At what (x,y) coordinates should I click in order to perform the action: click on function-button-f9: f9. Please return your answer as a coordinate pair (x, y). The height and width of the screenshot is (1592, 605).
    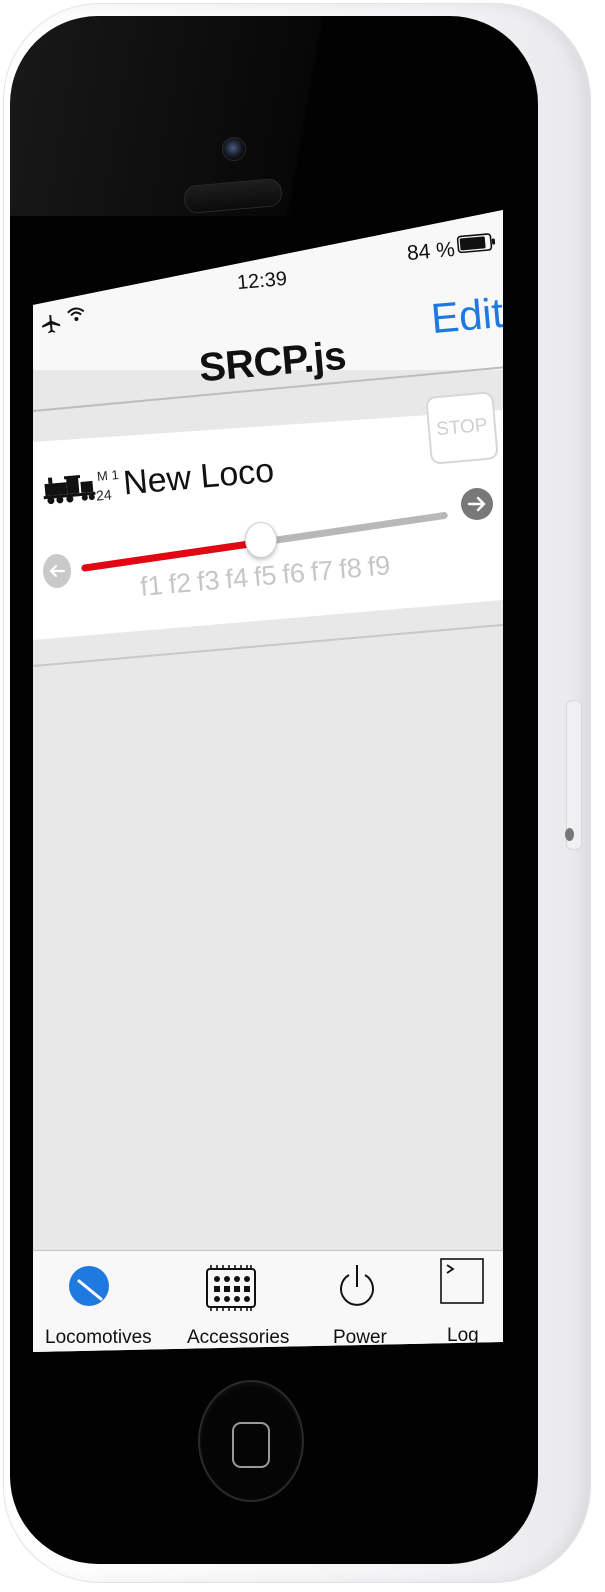
    Looking at the image, I should click on (380, 581).